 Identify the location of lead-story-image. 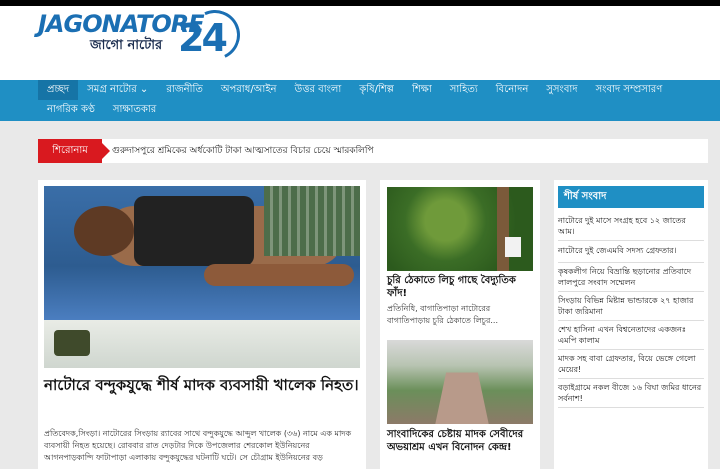
(202, 253).